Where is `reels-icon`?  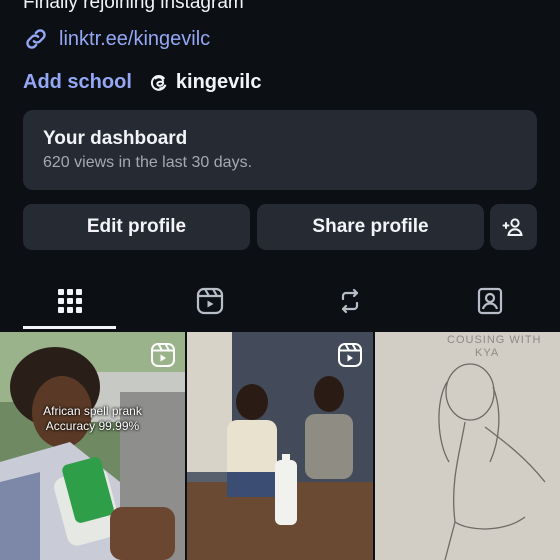
reels-icon is located at coordinates (210, 301).